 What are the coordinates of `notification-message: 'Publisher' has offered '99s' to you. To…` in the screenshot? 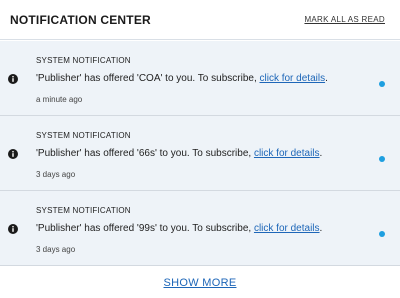 It's located at (179, 228).